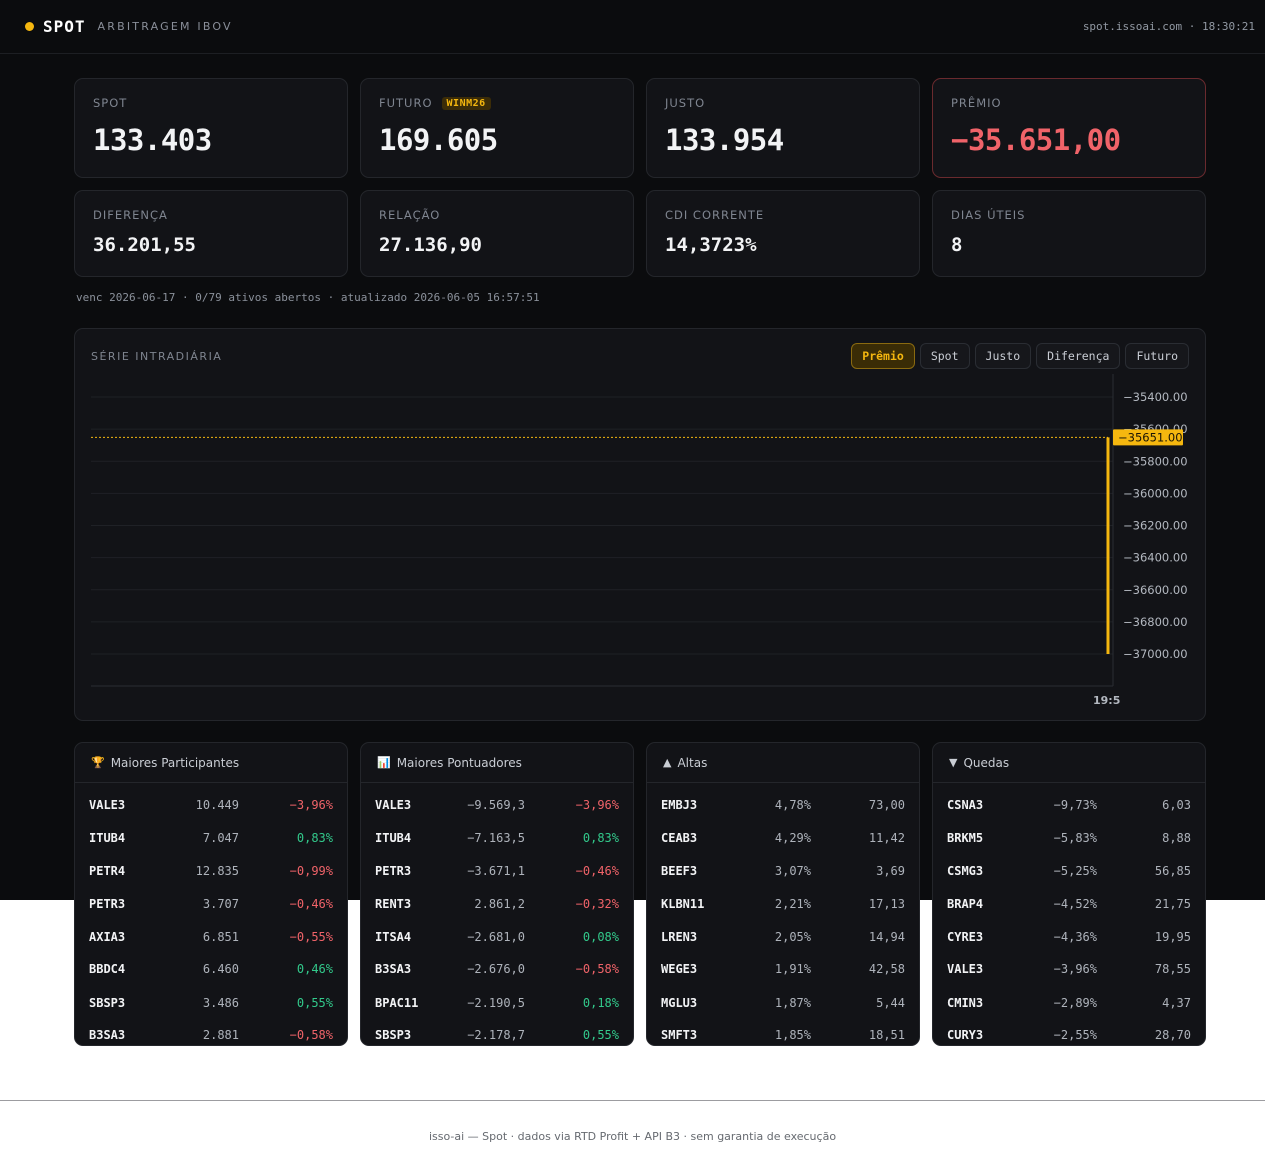  What do you see at coordinates (1155, 461) in the screenshot?
I see `y-tick-label: −35800.00` at bounding box center [1155, 461].